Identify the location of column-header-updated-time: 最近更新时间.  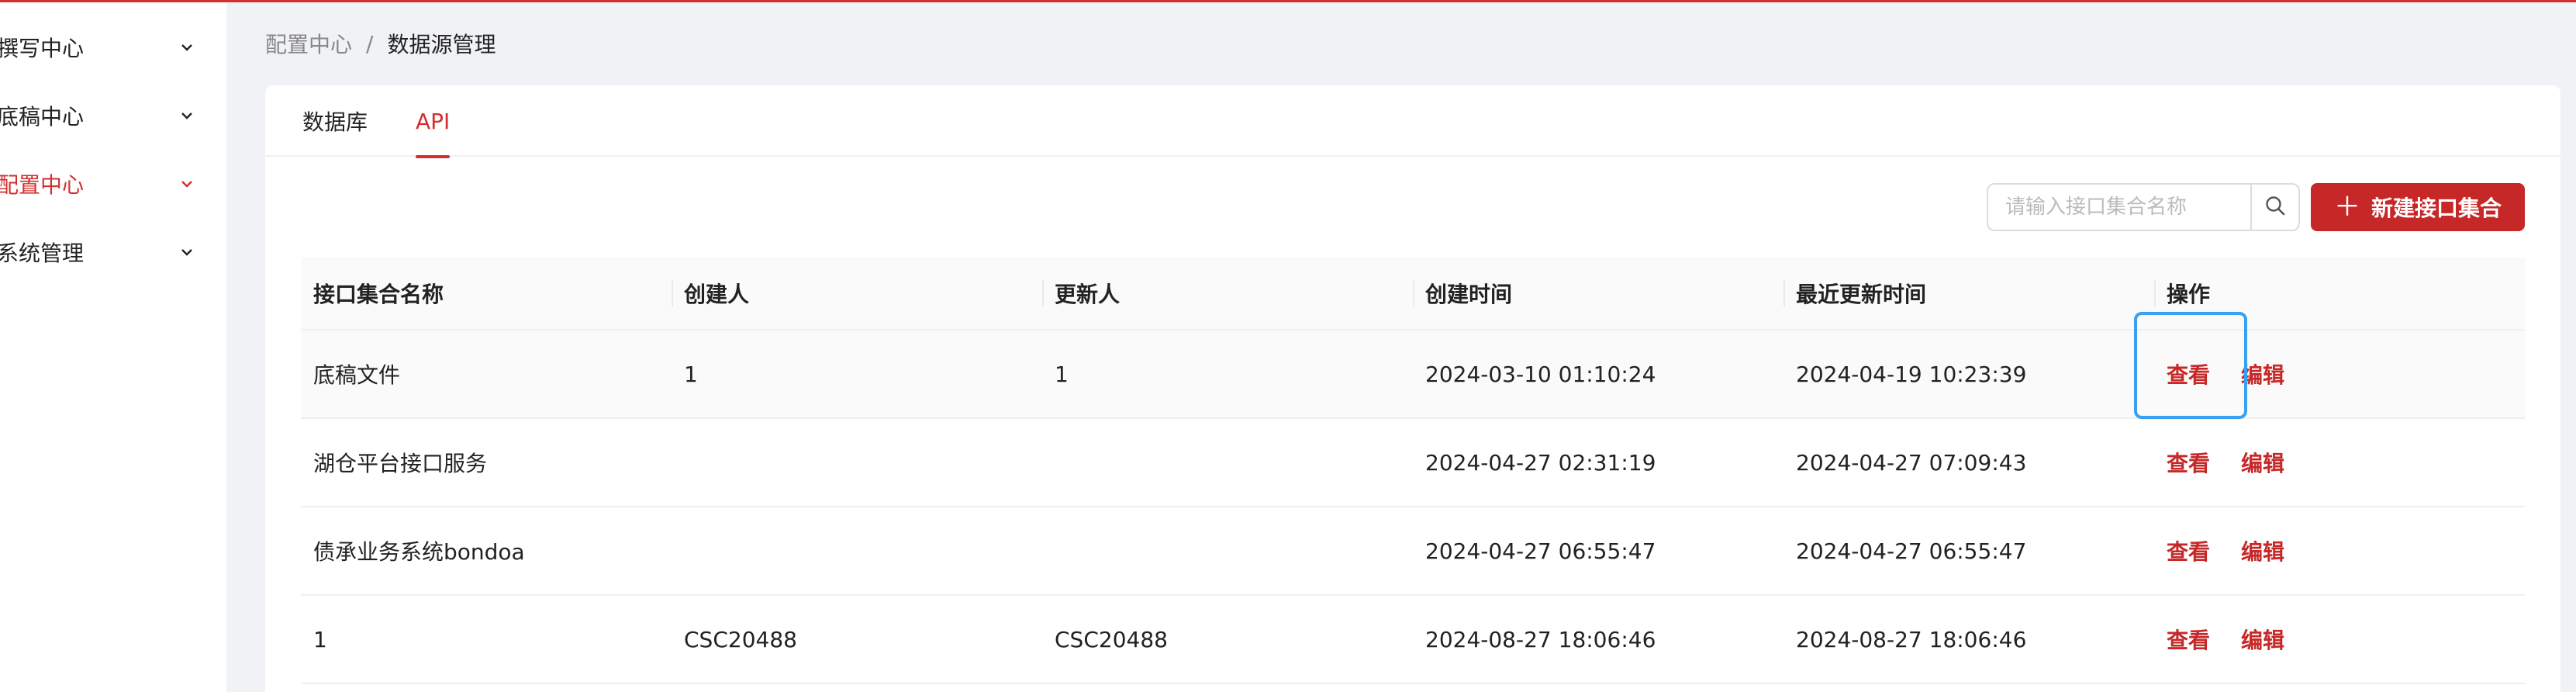
(1969, 293).